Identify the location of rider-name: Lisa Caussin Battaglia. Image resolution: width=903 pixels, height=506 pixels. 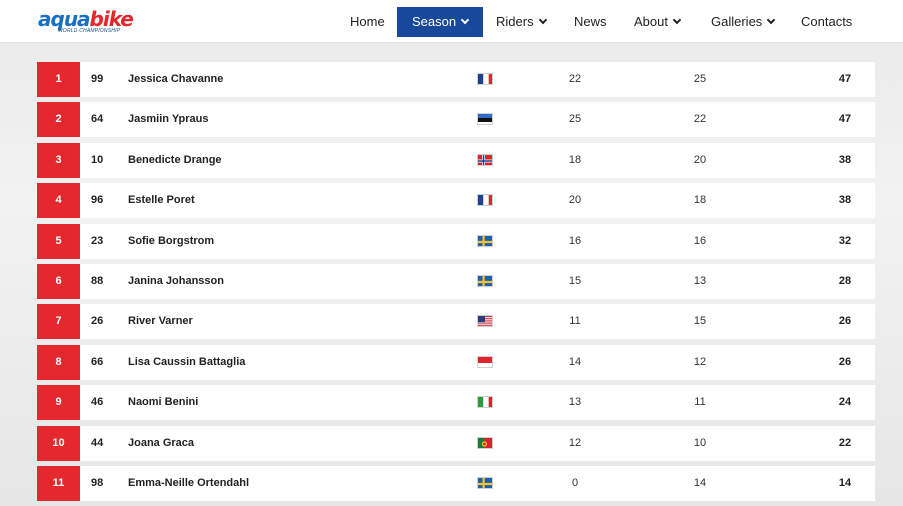
(186, 362).